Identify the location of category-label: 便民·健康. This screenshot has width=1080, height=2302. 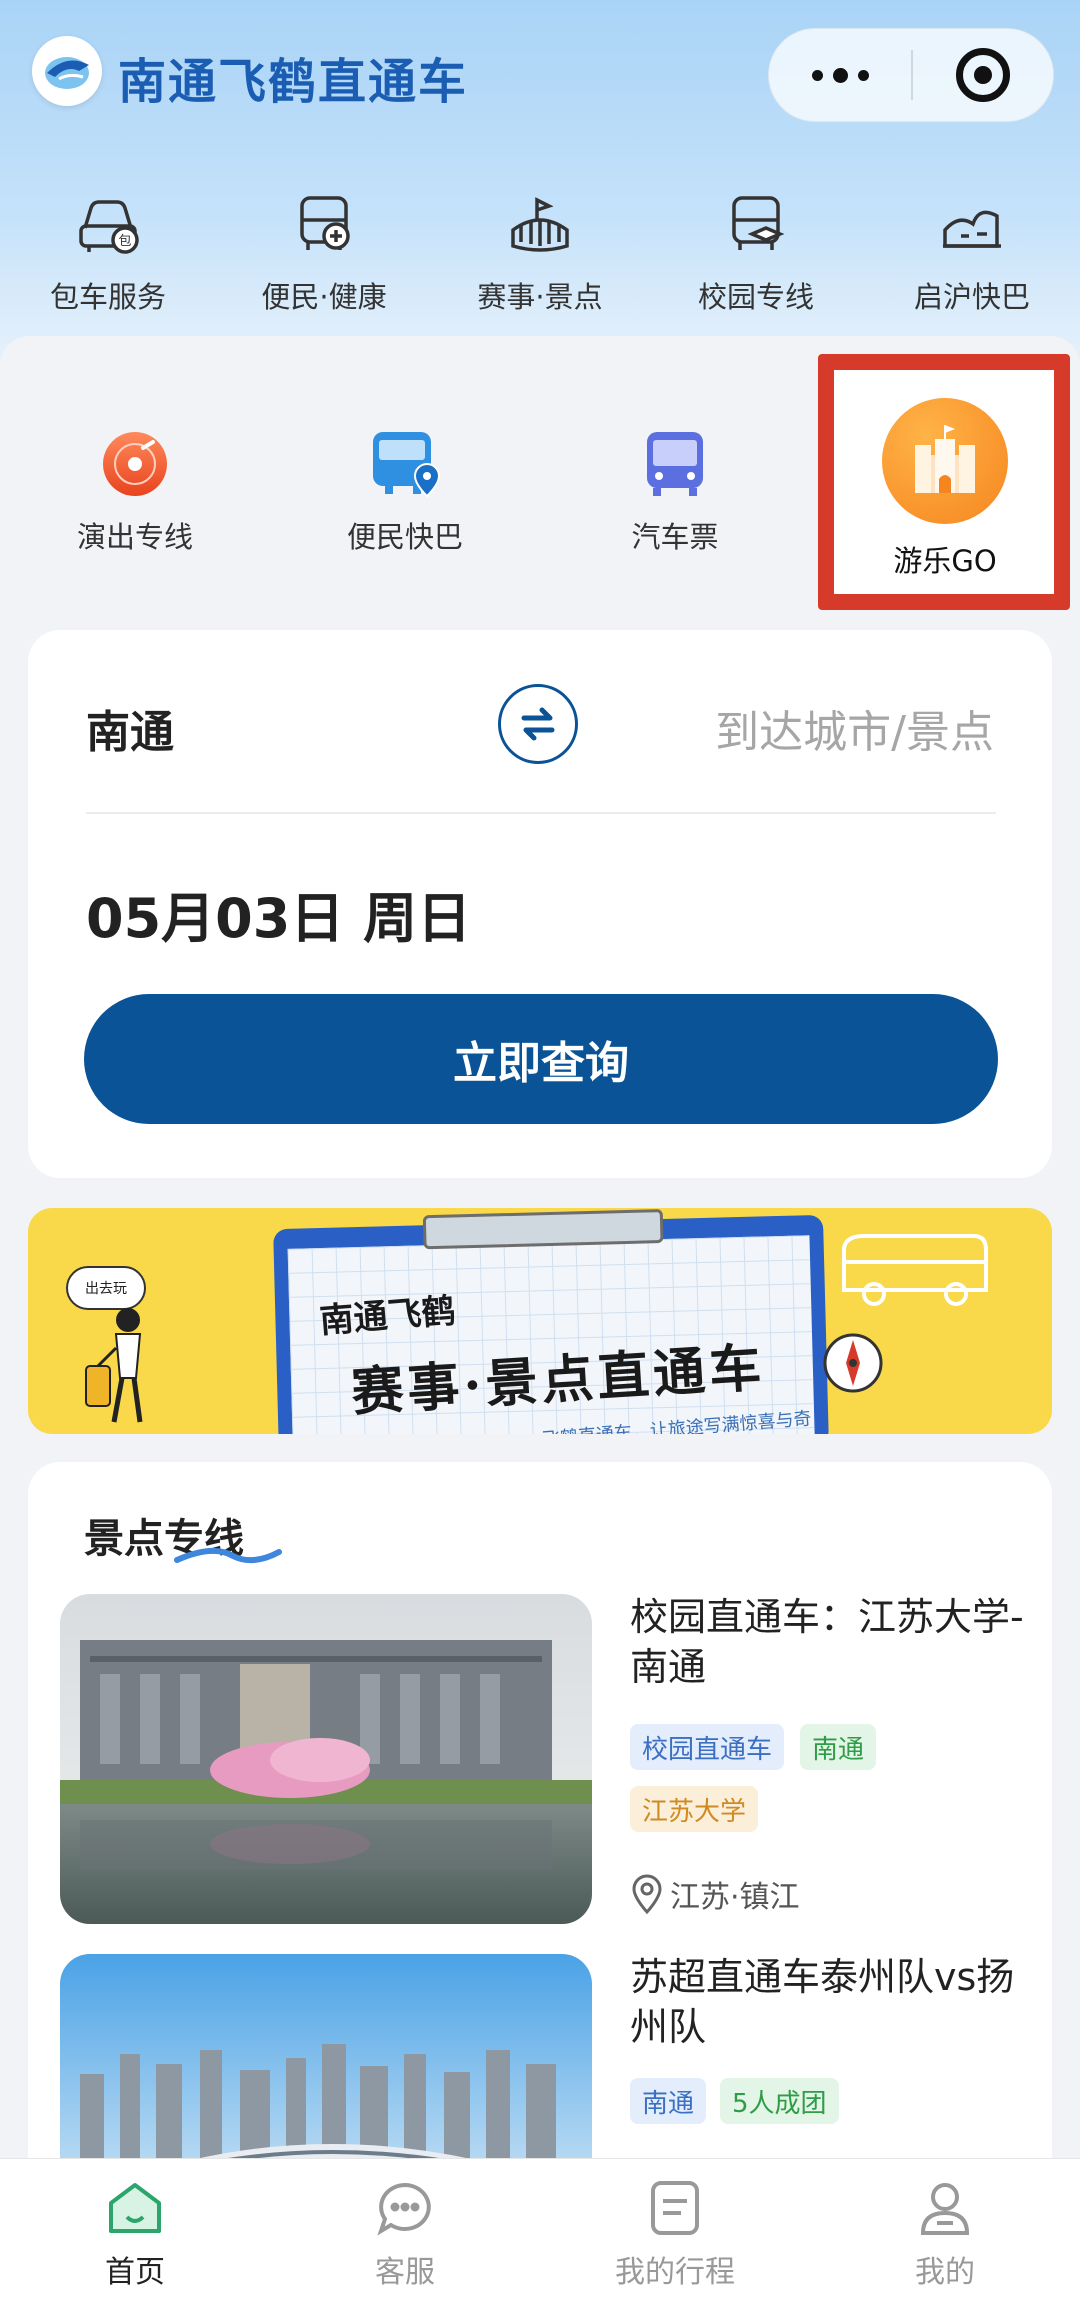
(324, 297).